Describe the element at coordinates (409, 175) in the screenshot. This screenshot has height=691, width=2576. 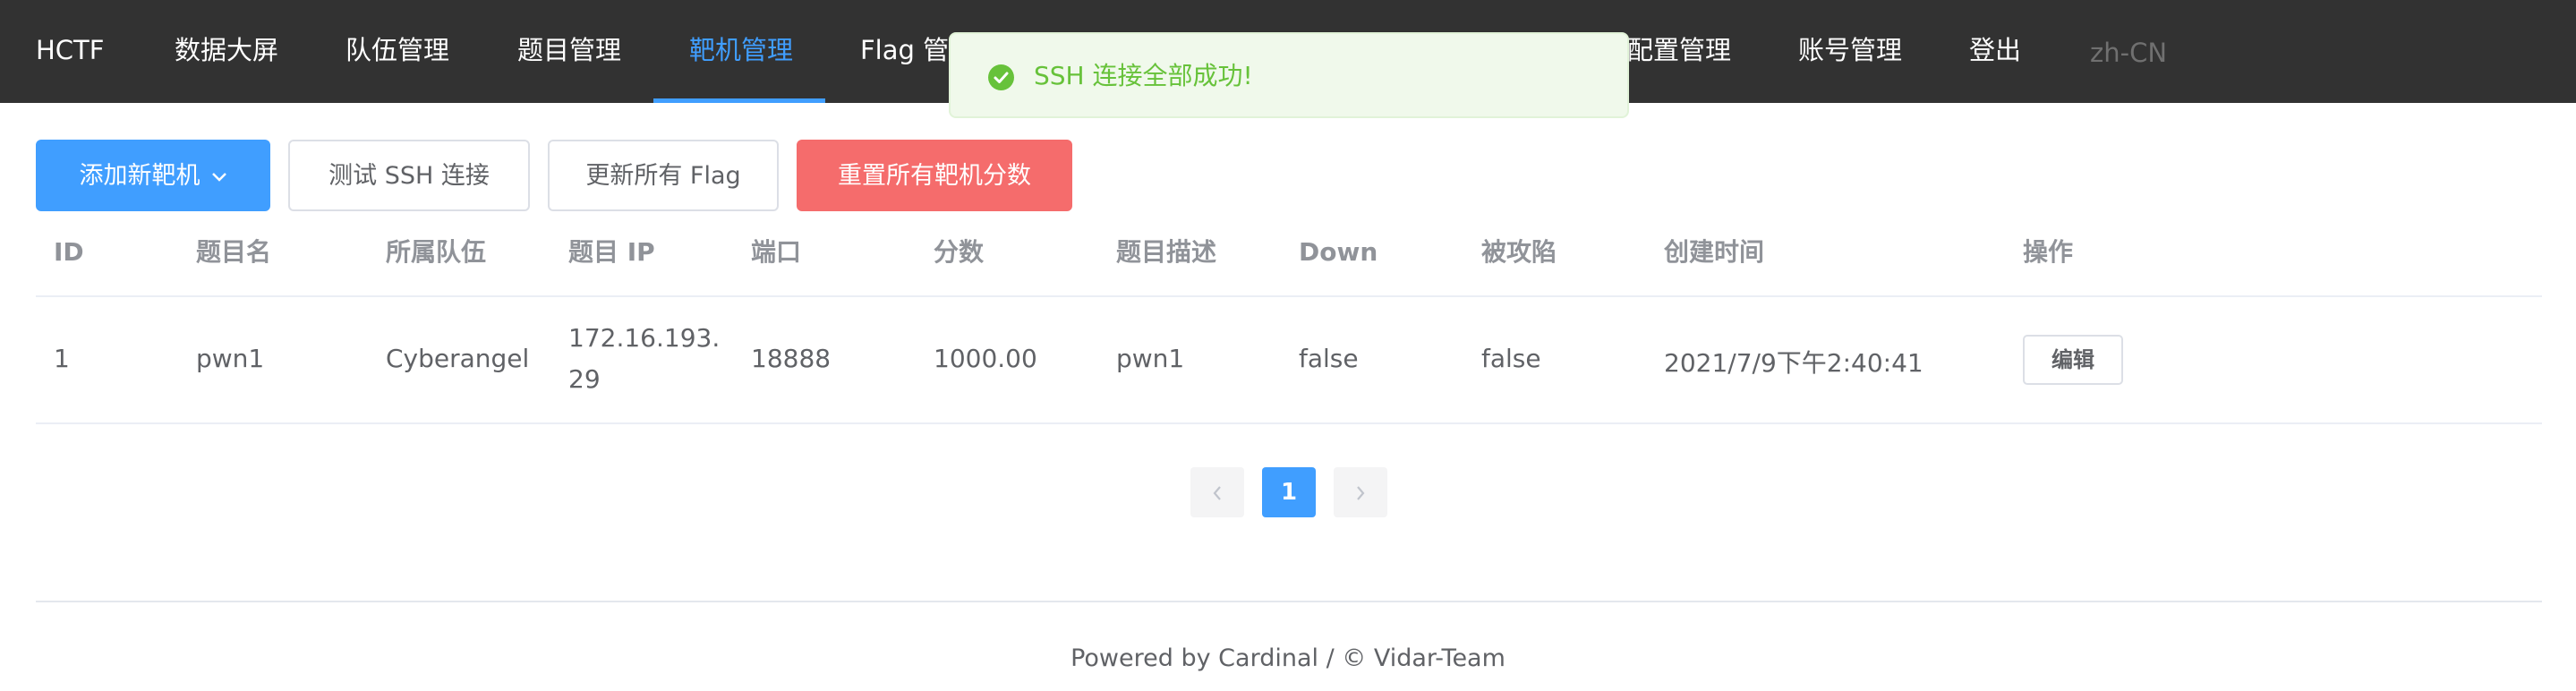
I see `test-ssh-button: 测试 SSH 连接` at that location.